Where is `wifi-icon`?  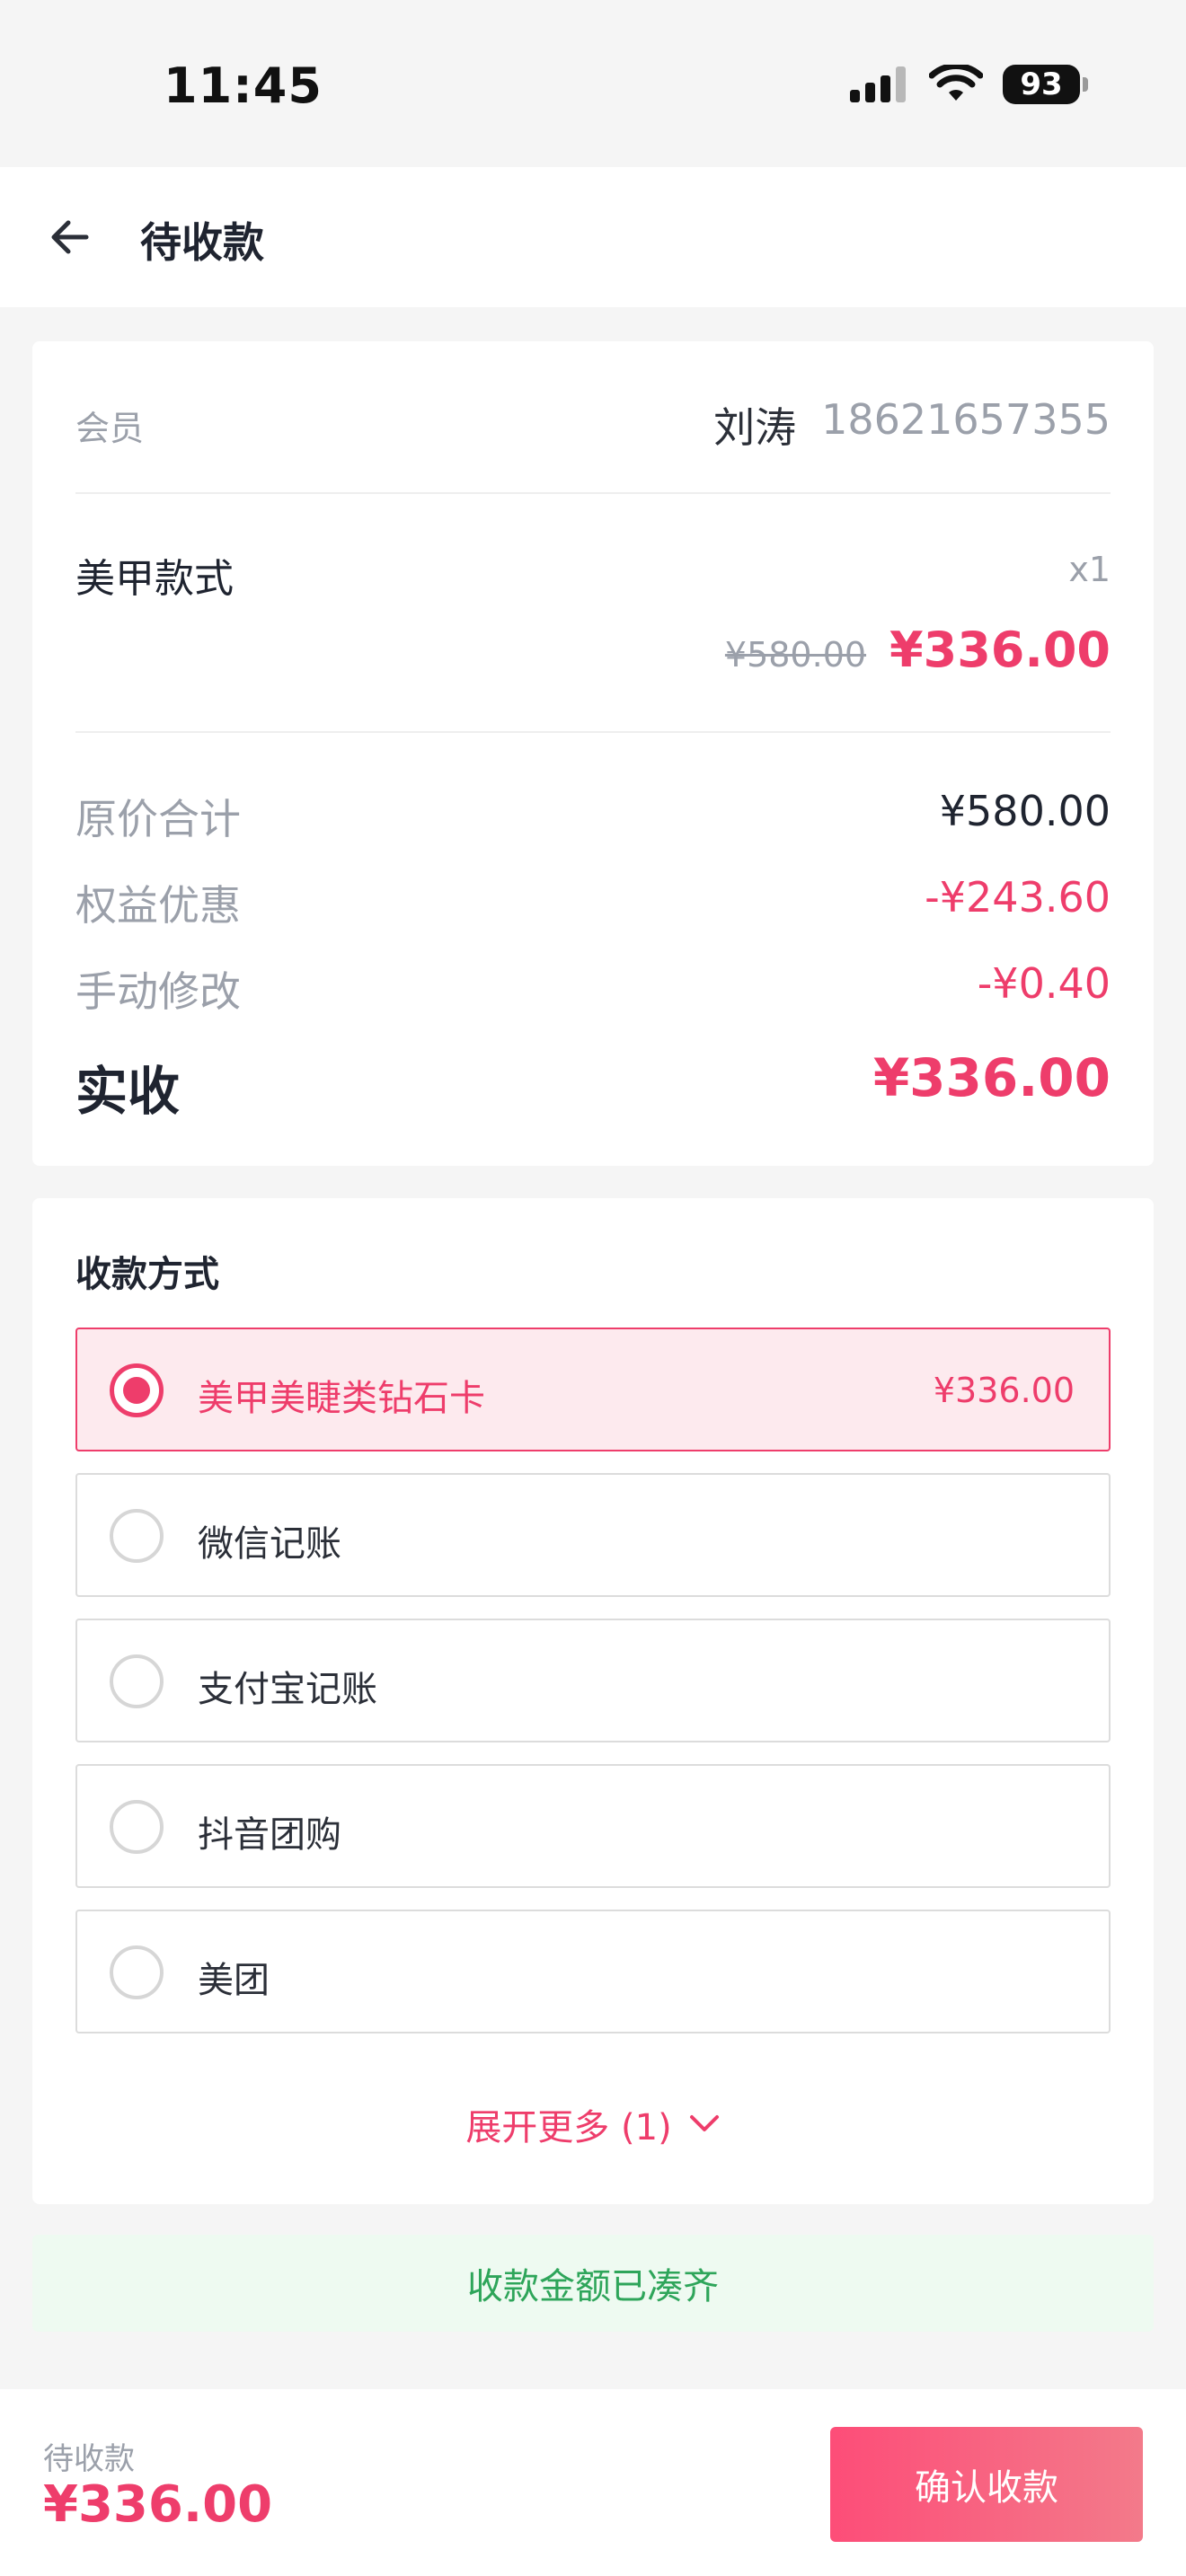
wifi-icon is located at coordinates (956, 83).